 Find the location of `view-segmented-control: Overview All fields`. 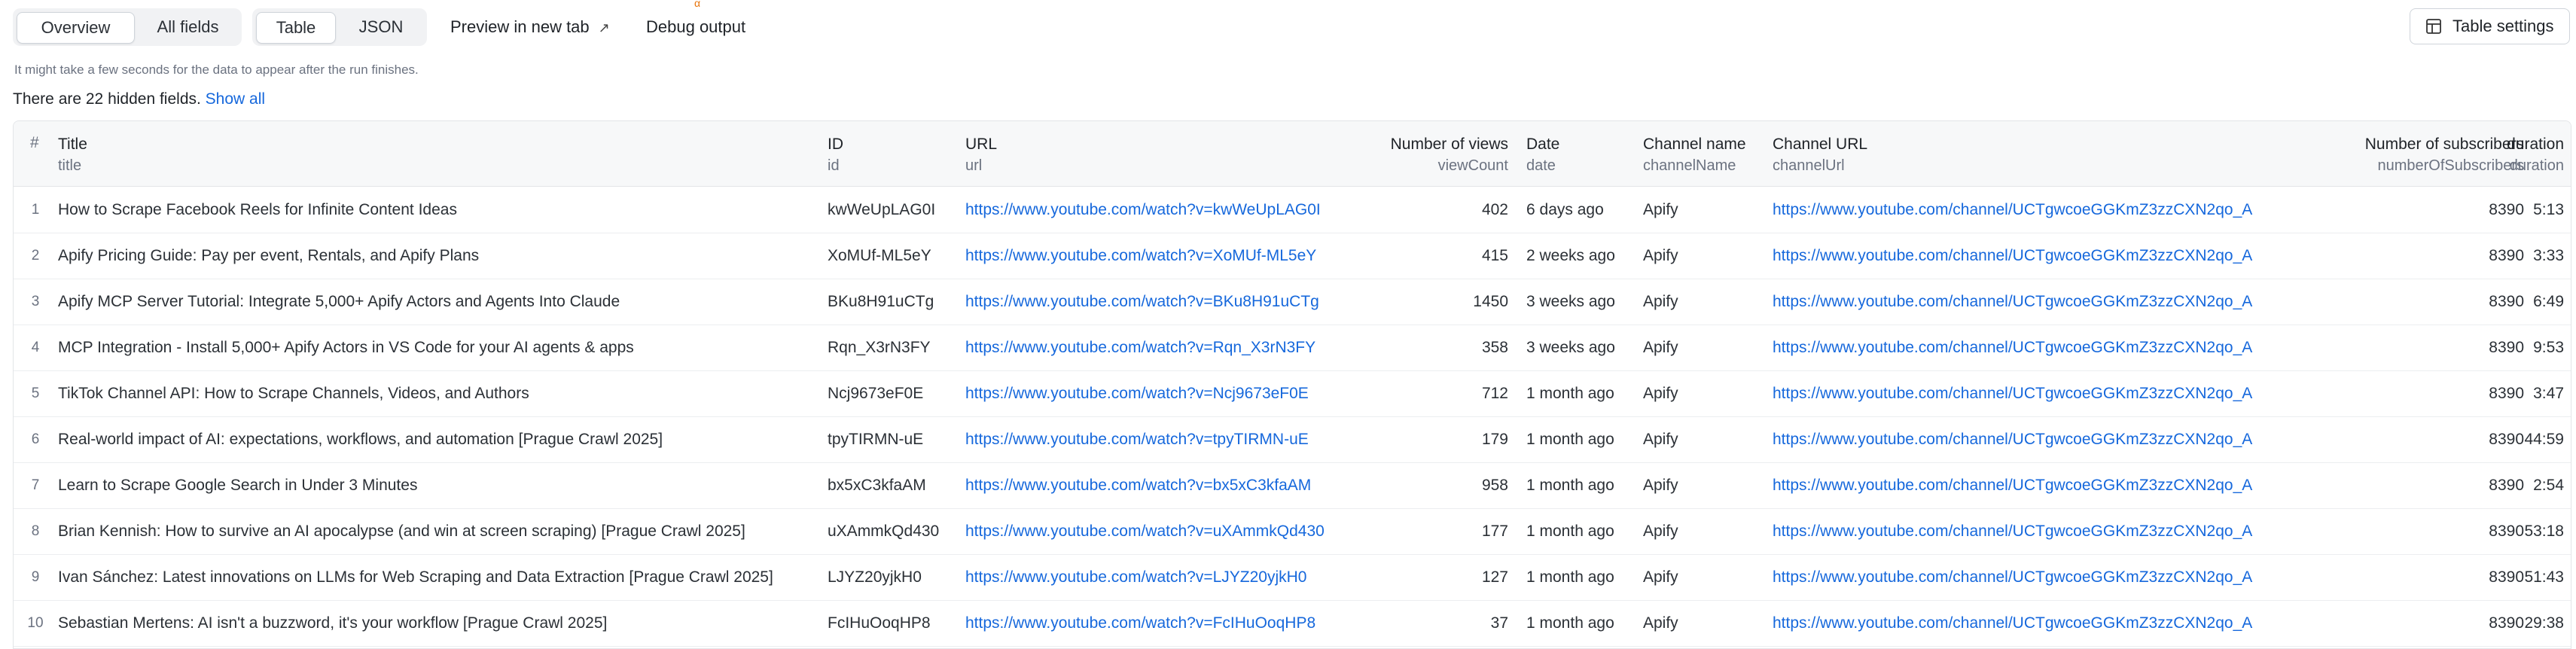

view-segmented-control: Overview All fields is located at coordinates (127, 27).